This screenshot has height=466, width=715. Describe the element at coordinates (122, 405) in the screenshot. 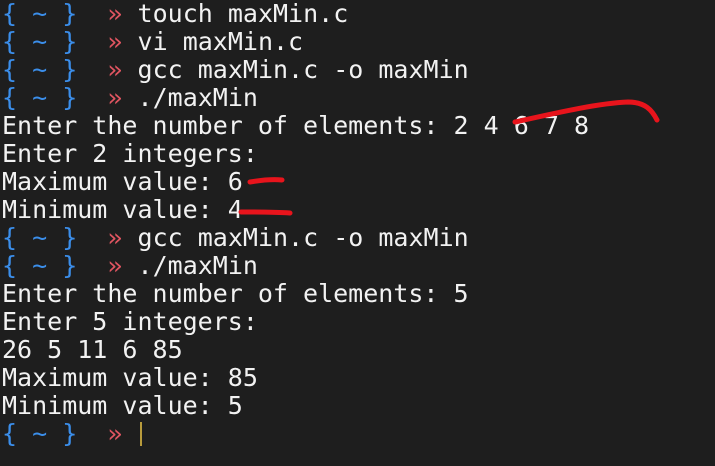

I see `output-line: Minimum value: 5` at that location.